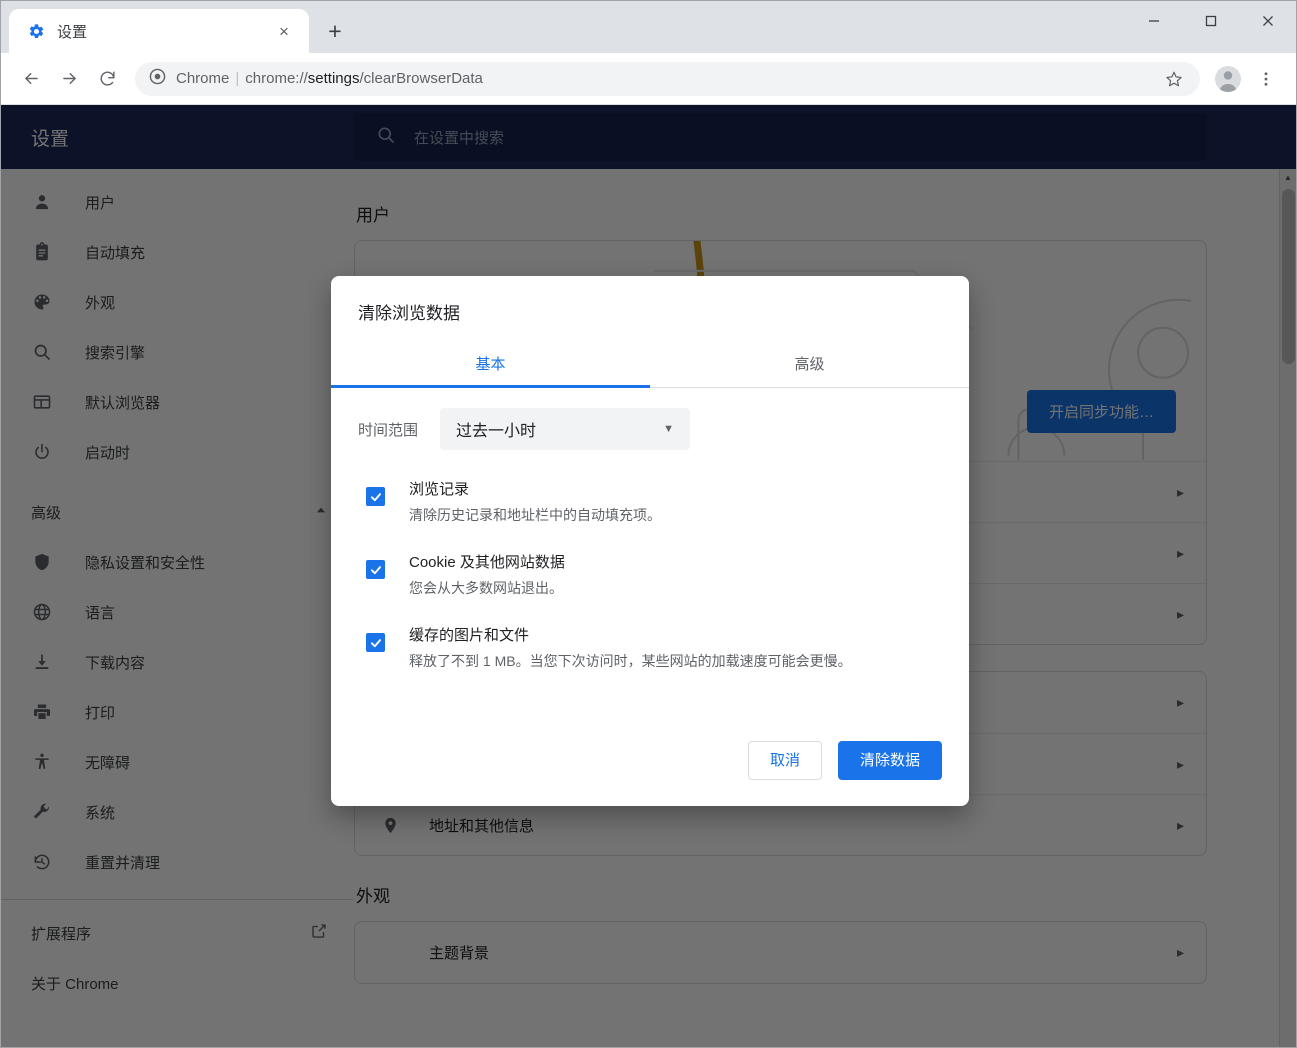 The width and height of the screenshot is (1297, 1048). Describe the element at coordinates (1266, 79) in the screenshot. I see `menu-icon` at that location.